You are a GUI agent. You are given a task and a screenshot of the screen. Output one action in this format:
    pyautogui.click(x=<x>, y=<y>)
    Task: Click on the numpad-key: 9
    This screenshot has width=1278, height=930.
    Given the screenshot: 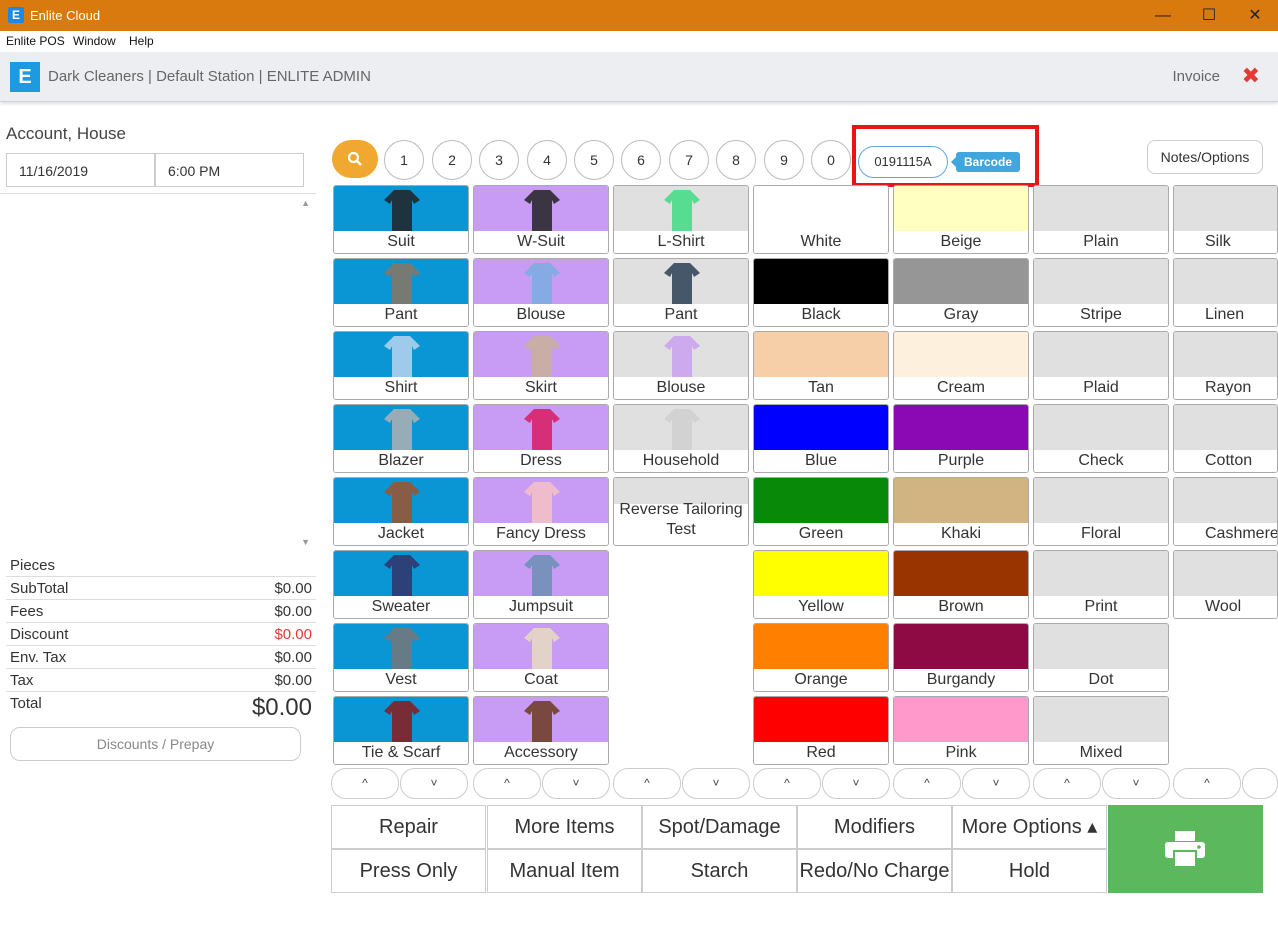 What is the action you would take?
    pyautogui.click(x=784, y=160)
    